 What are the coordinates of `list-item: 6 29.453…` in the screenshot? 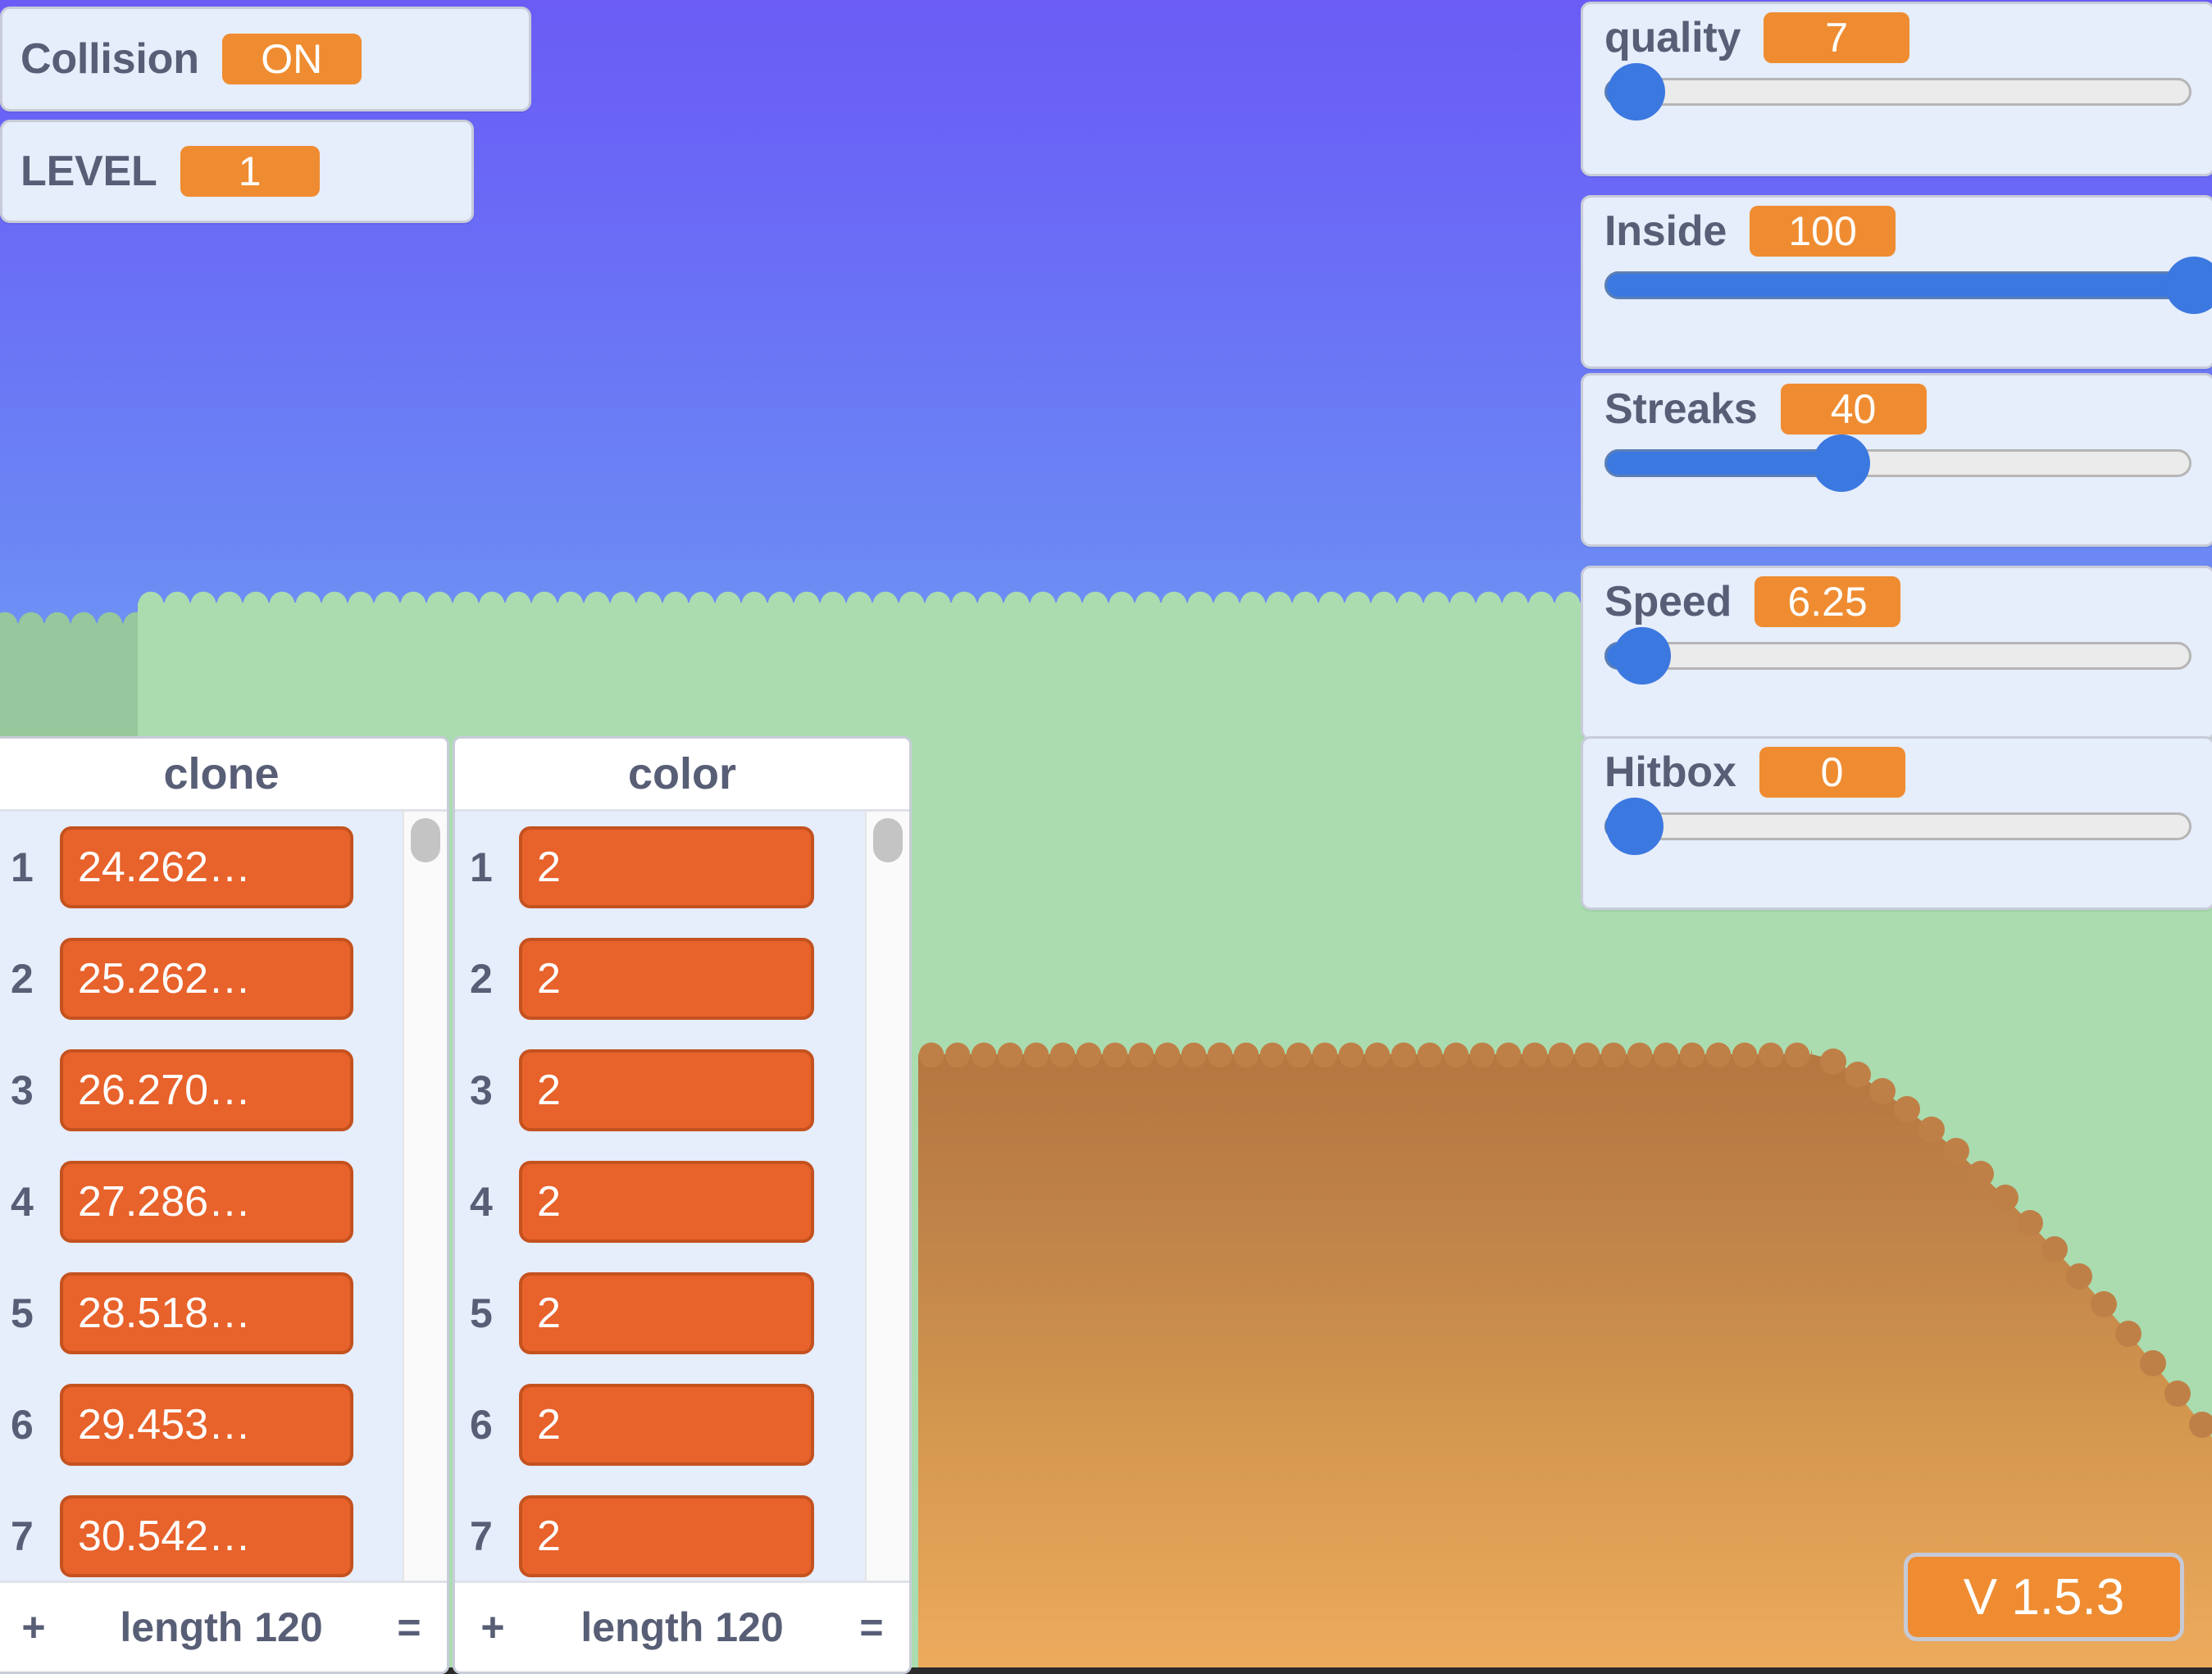 It's located at (223, 1425).